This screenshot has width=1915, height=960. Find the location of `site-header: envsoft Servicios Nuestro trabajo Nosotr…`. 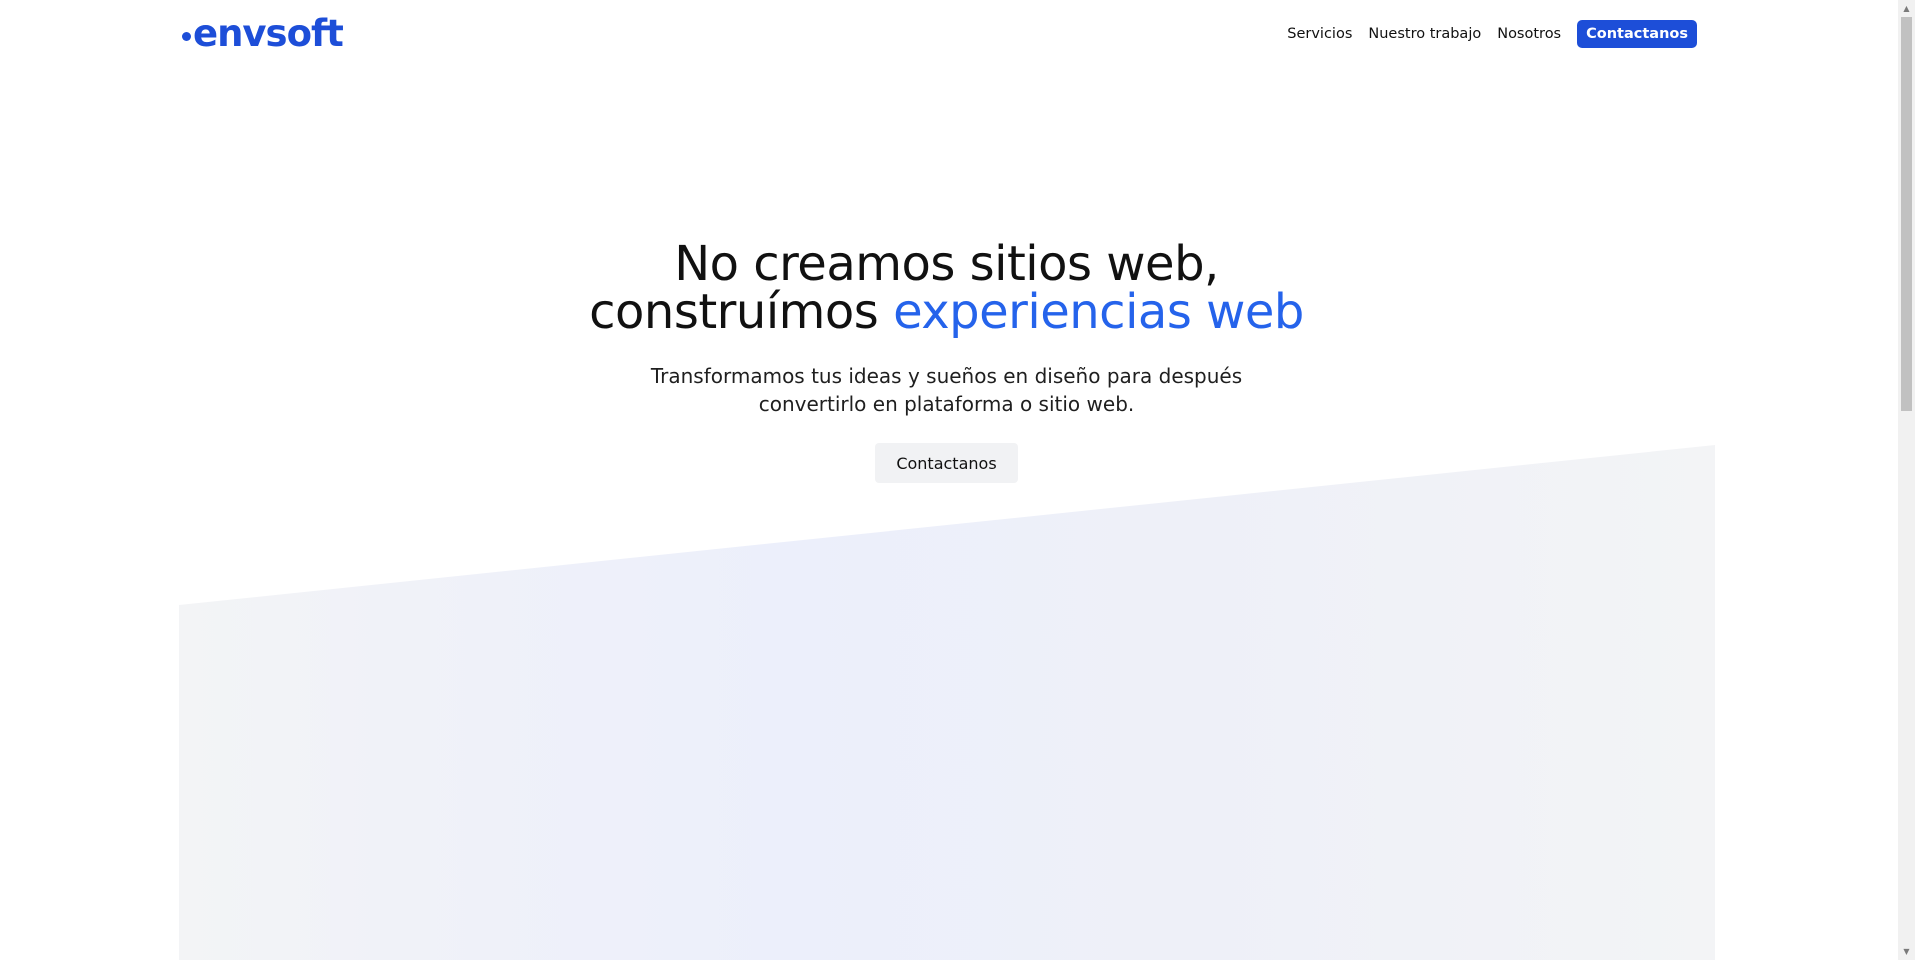

site-header: envsoft Servicios Nuestro trabajo Nosotr… is located at coordinates (949, 35).